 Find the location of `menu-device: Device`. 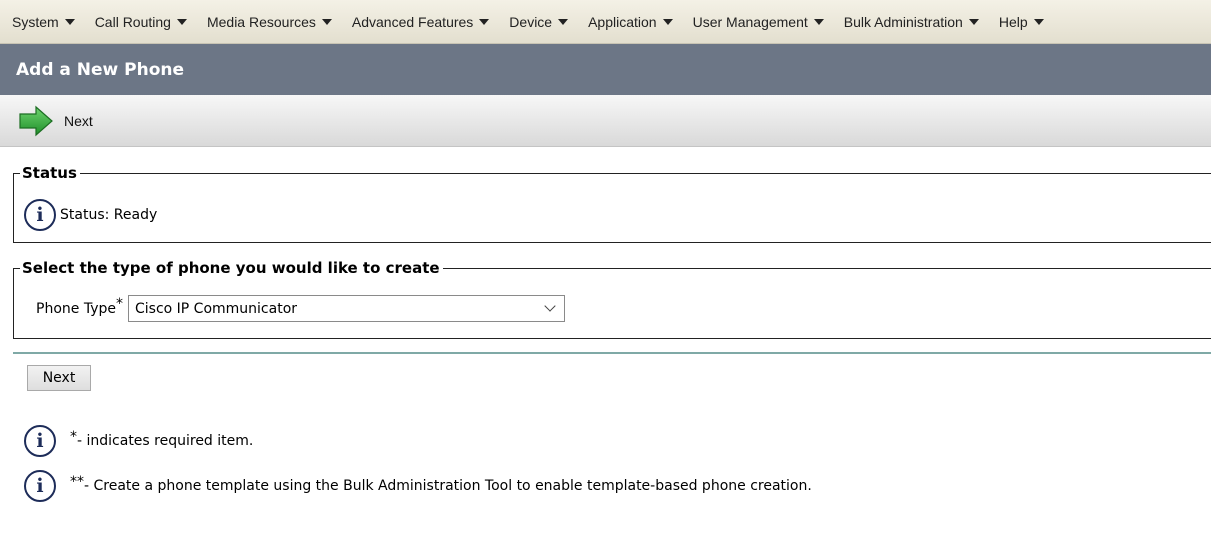

menu-device: Device is located at coordinates (539, 21).